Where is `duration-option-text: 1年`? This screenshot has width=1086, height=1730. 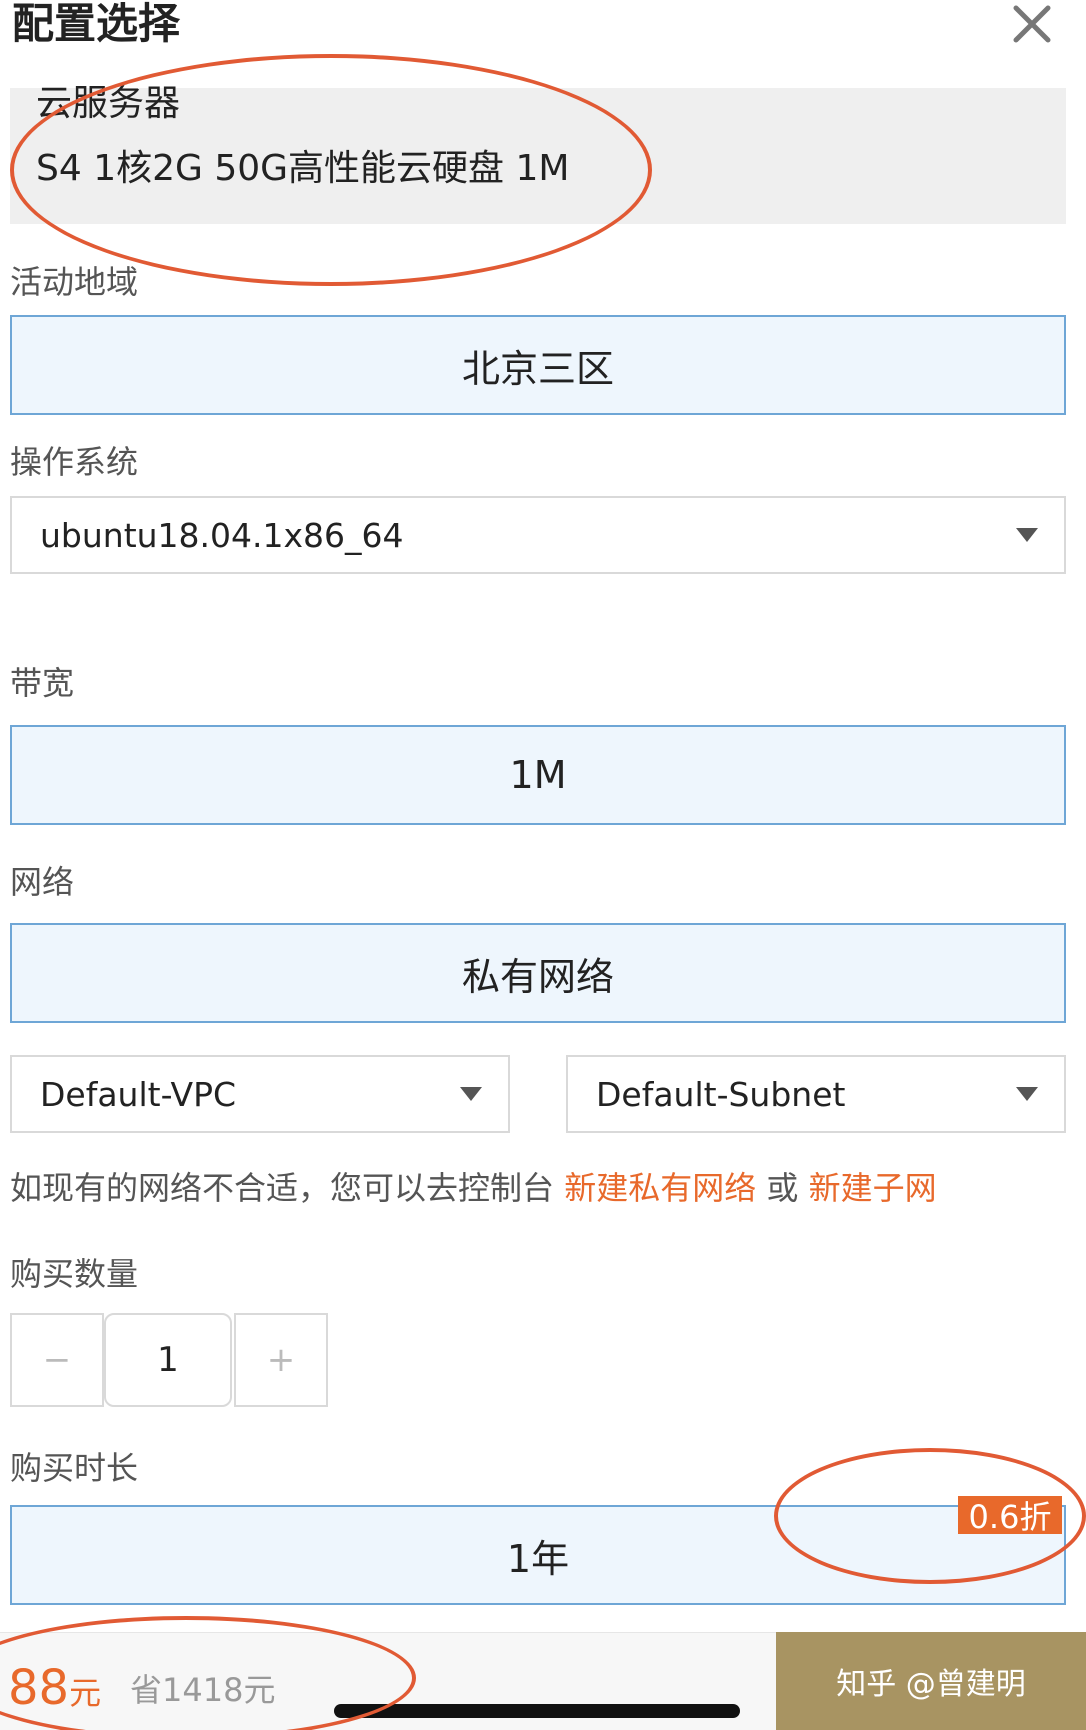
duration-option-text: 1年 is located at coordinates (538, 1558).